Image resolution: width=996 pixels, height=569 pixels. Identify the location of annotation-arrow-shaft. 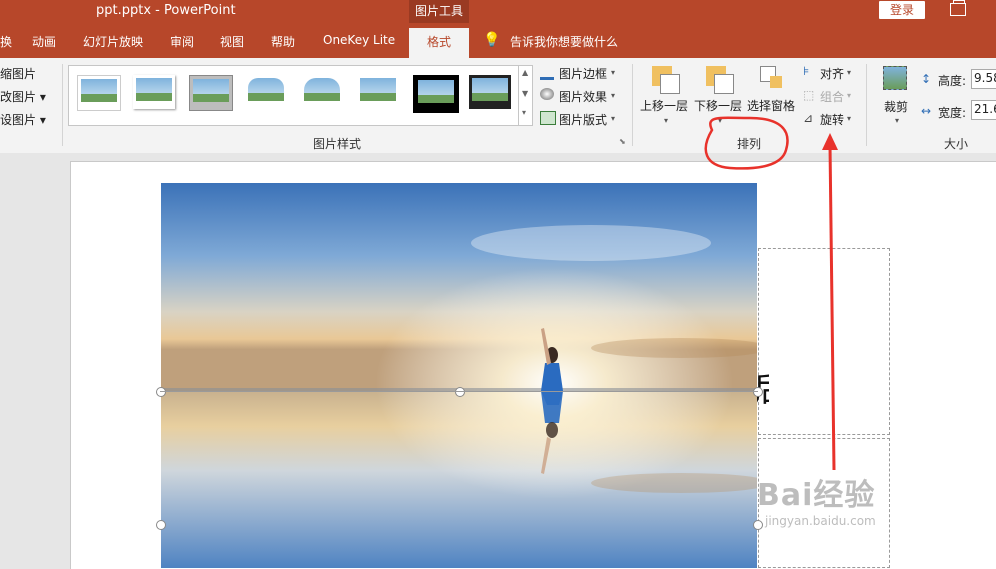
(832, 307).